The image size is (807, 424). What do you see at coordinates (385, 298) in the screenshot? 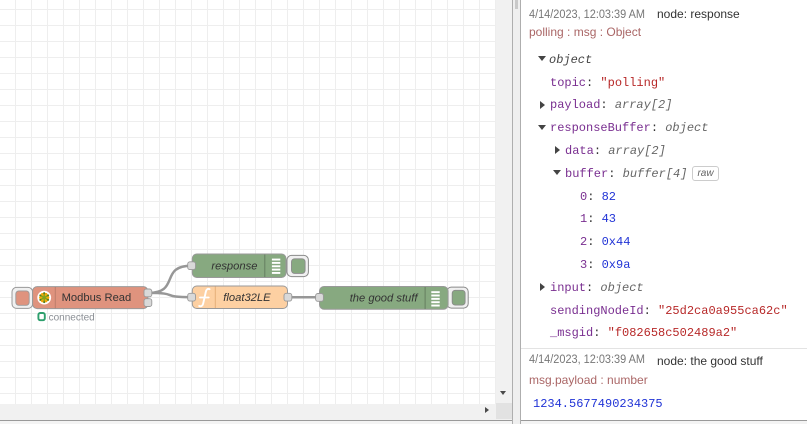
I see `svg-text: the good stuff` at bounding box center [385, 298].